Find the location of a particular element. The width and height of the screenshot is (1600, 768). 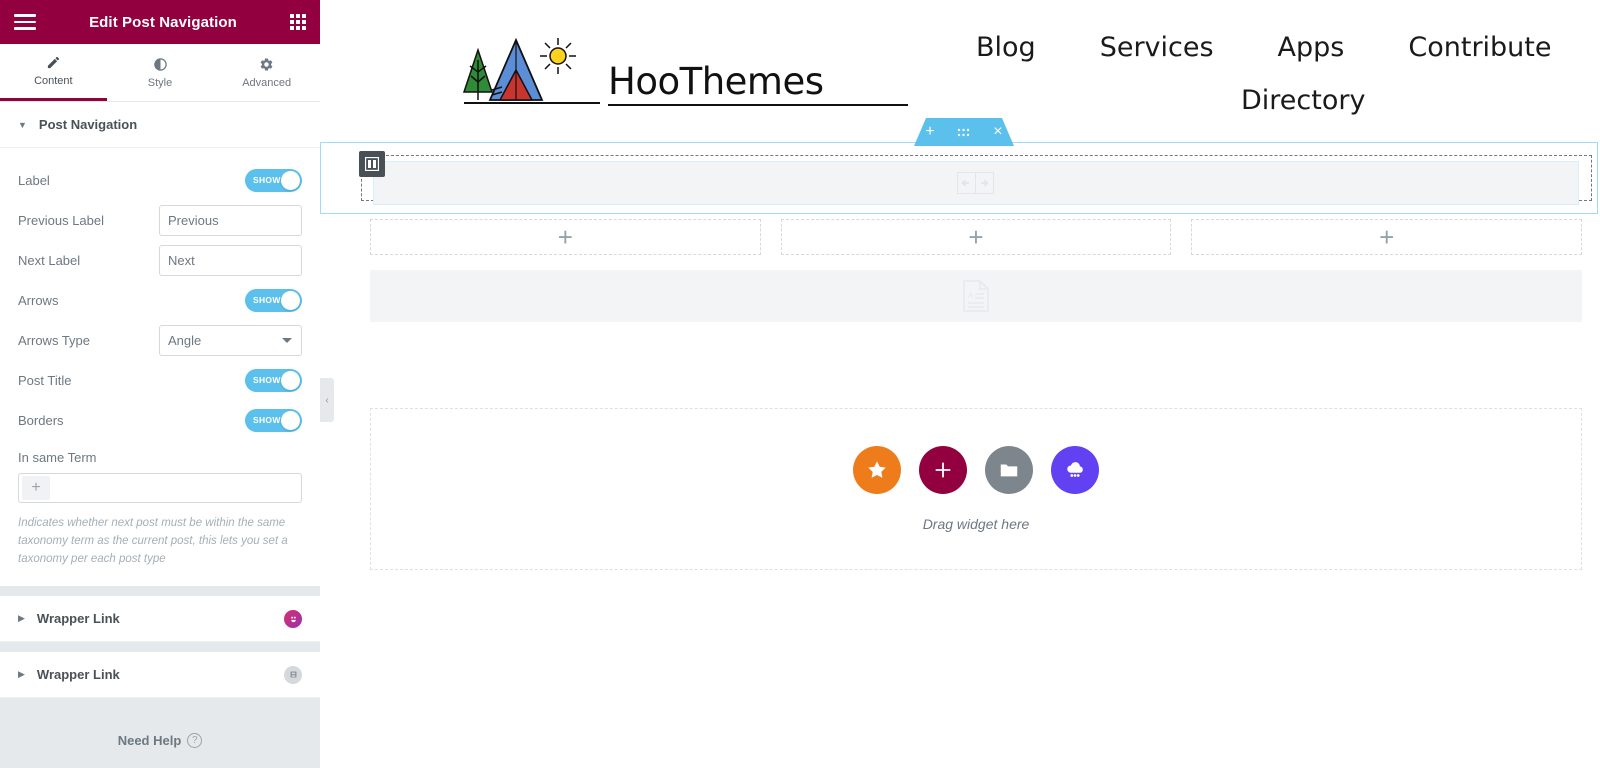

add-column-3: + is located at coordinates (1387, 237).